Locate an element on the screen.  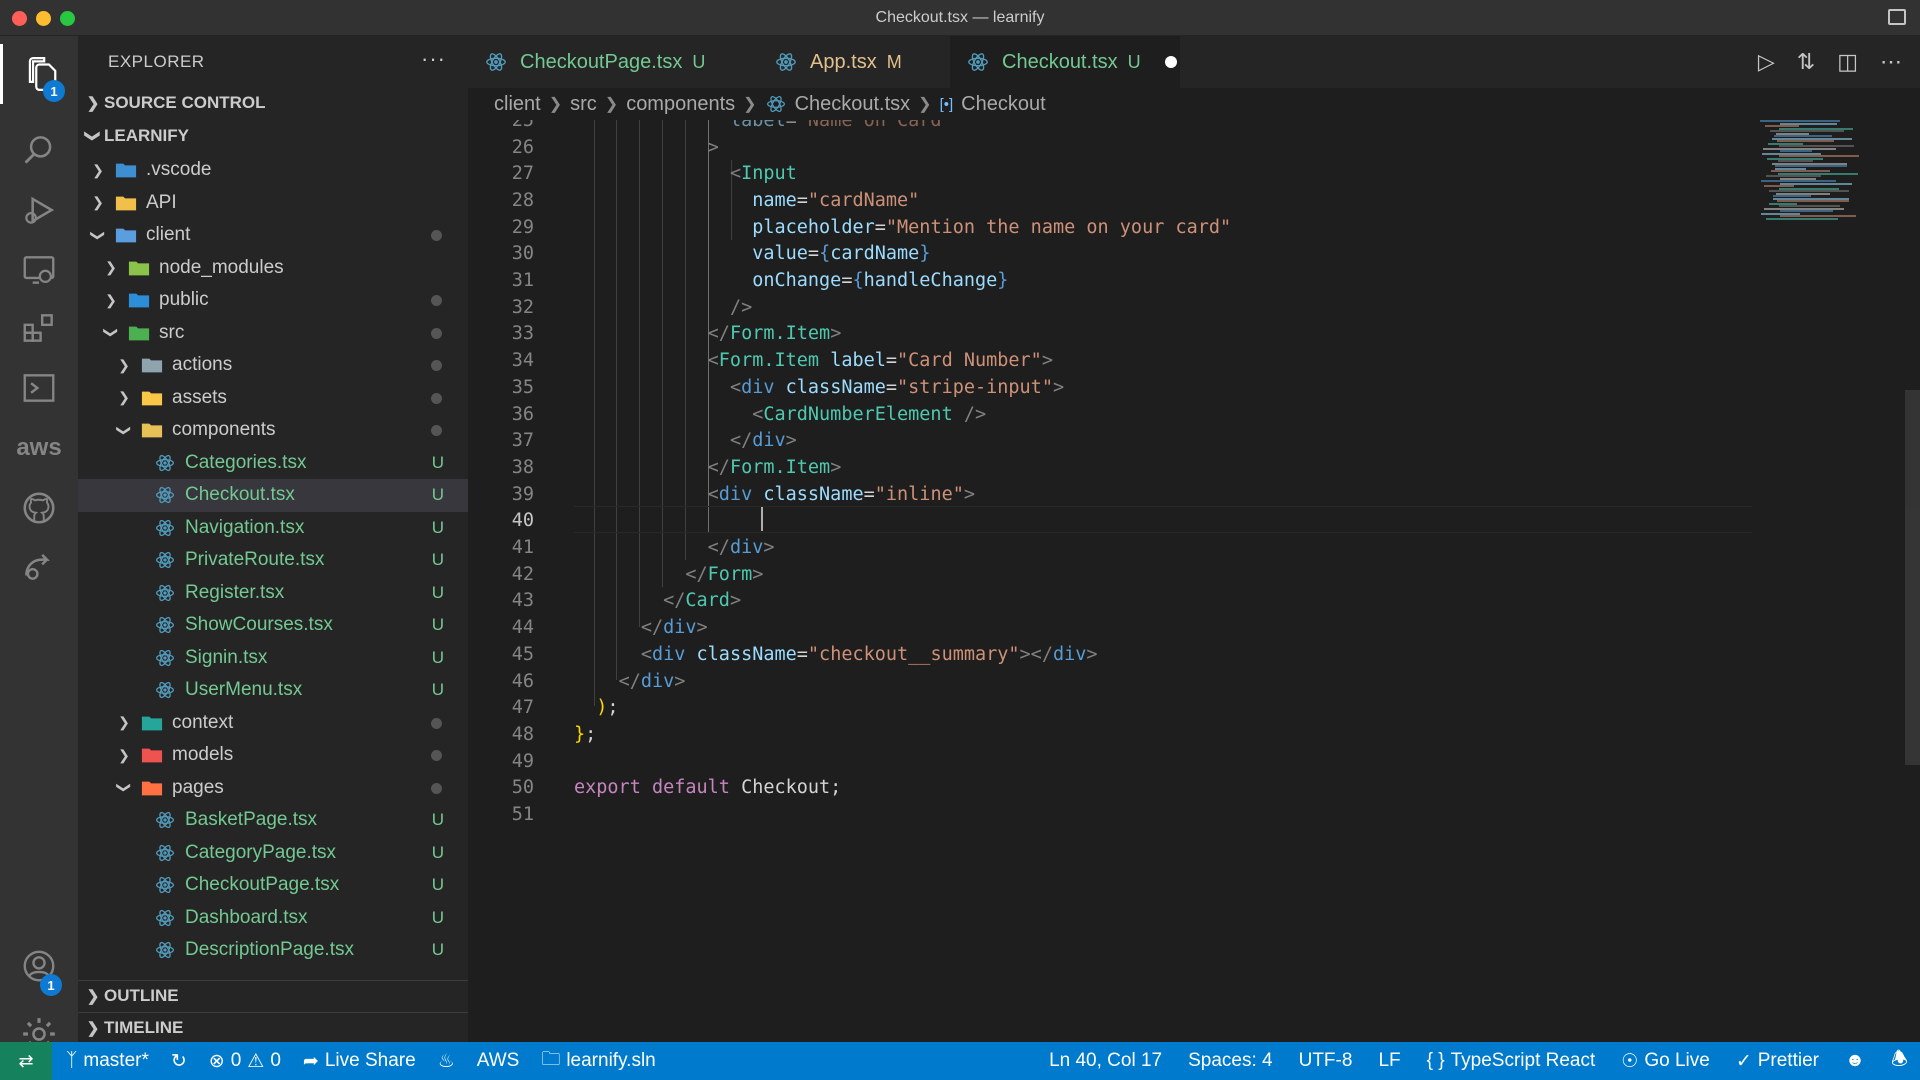
indentation: Spaces: 4 is located at coordinates (1230, 1061).